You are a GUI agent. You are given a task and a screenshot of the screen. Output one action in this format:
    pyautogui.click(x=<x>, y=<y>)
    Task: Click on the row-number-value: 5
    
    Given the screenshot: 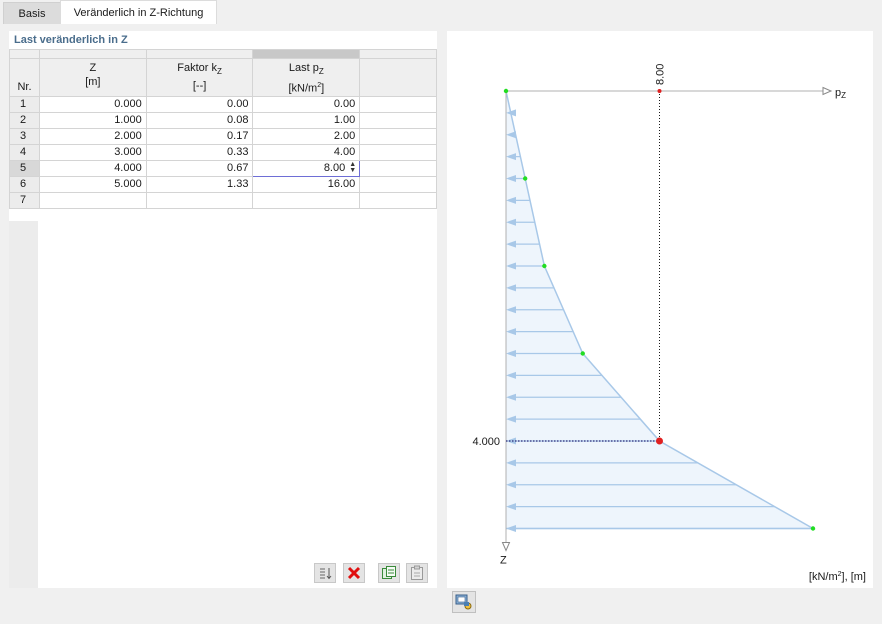 What is the action you would take?
    pyautogui.click(x=23, y=168)
    